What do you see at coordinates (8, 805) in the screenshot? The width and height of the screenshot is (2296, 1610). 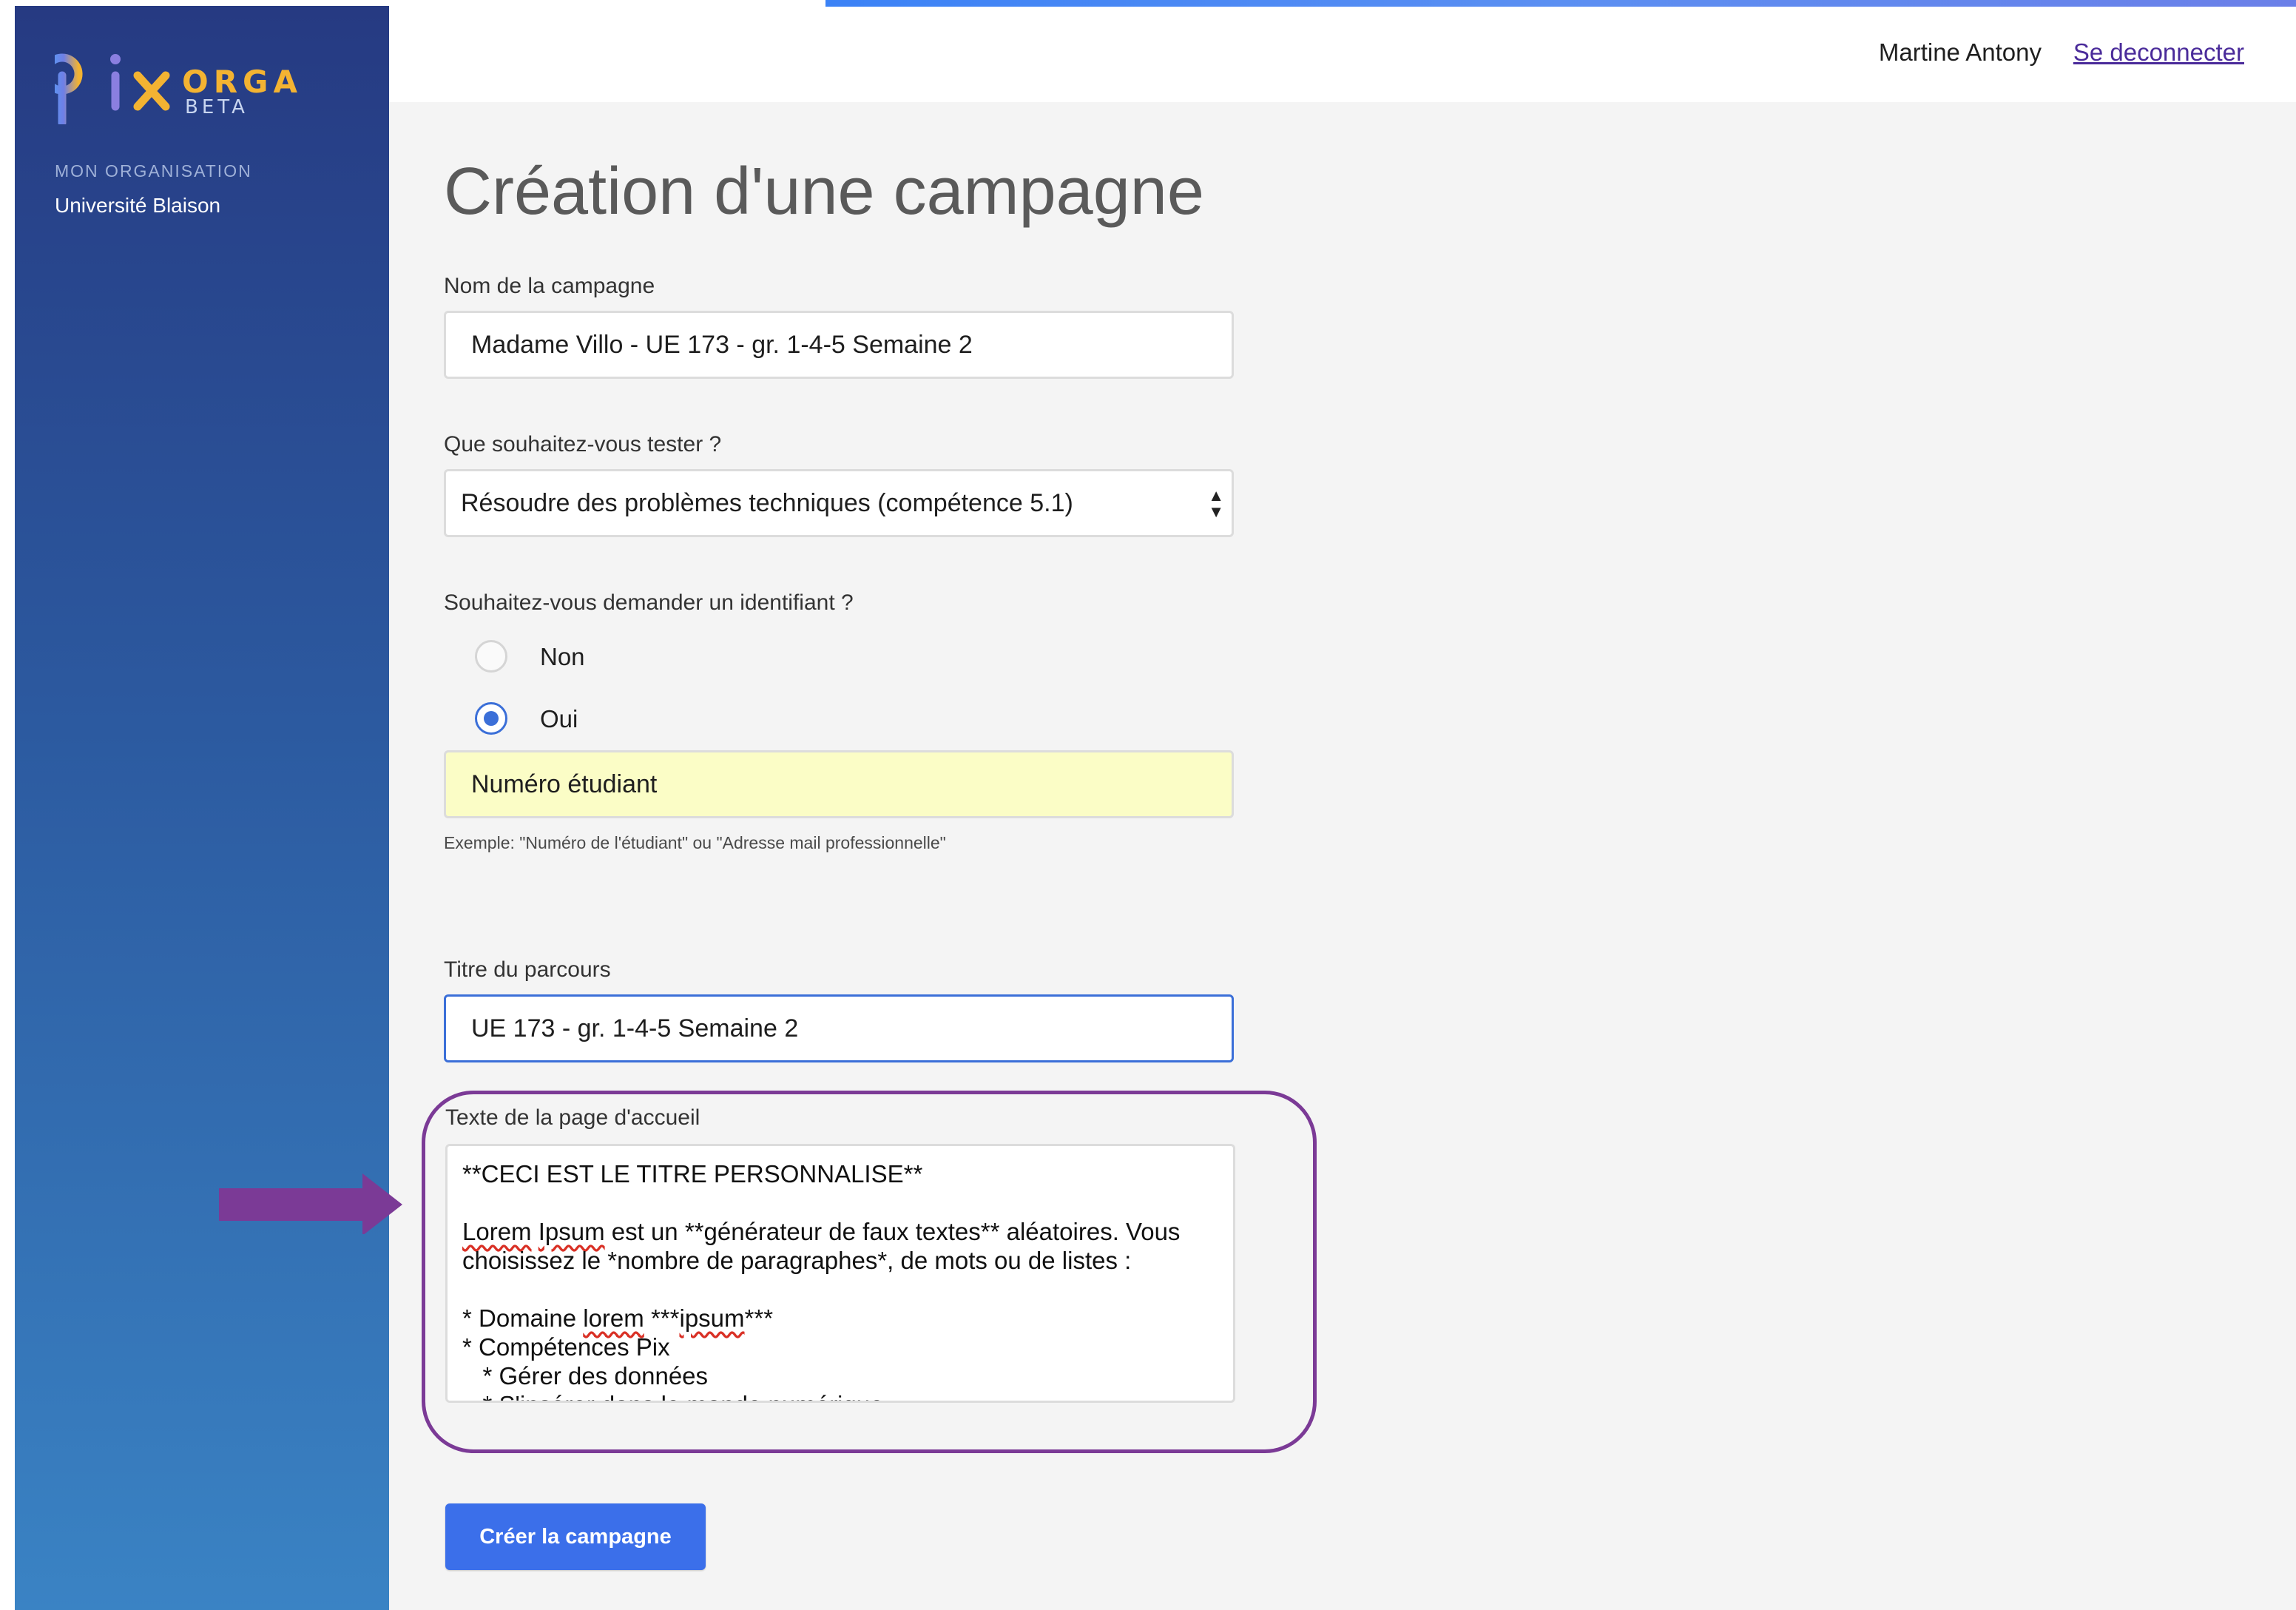 I see `window-edge` at bounding box center [8, 805].